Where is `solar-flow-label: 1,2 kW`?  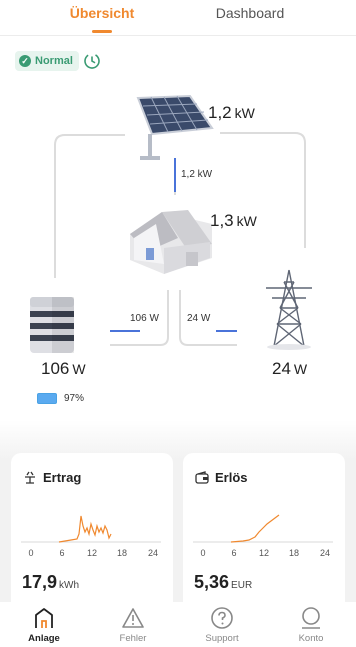 solar-flow-label: 1,2 kW is located at coordinates (197, 174).